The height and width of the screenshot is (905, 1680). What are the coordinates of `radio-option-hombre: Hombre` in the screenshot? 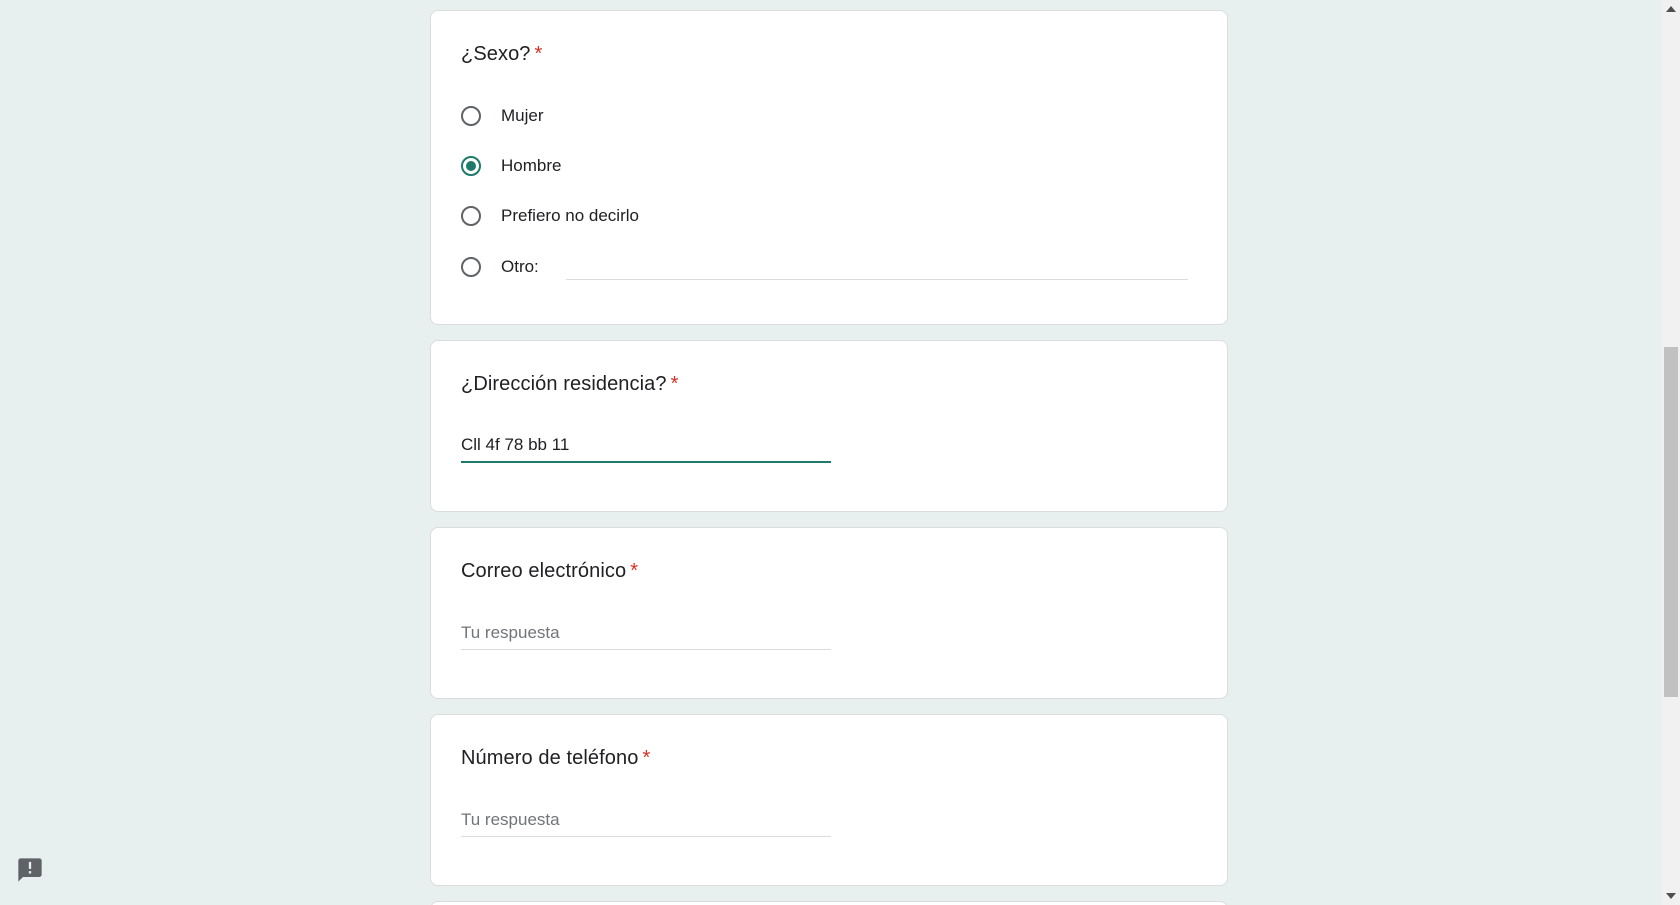 It's located at (511, 166).